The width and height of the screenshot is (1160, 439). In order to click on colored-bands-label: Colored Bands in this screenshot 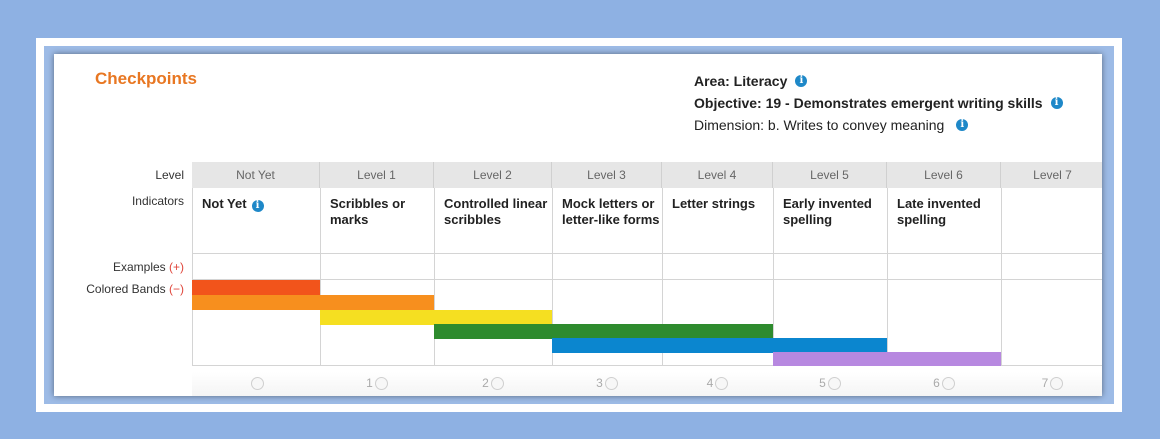, I will do `click(126, 289)`.